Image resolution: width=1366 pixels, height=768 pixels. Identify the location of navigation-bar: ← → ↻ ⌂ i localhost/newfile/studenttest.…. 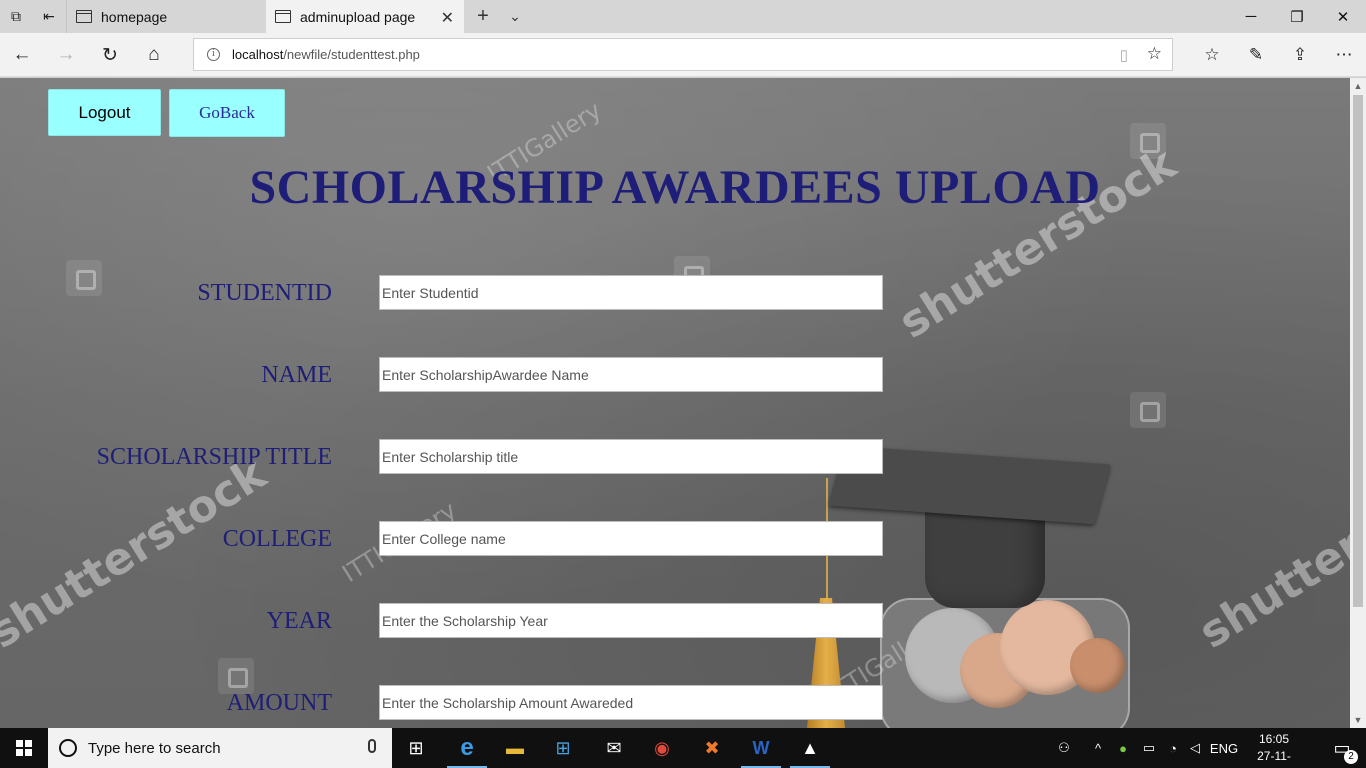
(683, 55).